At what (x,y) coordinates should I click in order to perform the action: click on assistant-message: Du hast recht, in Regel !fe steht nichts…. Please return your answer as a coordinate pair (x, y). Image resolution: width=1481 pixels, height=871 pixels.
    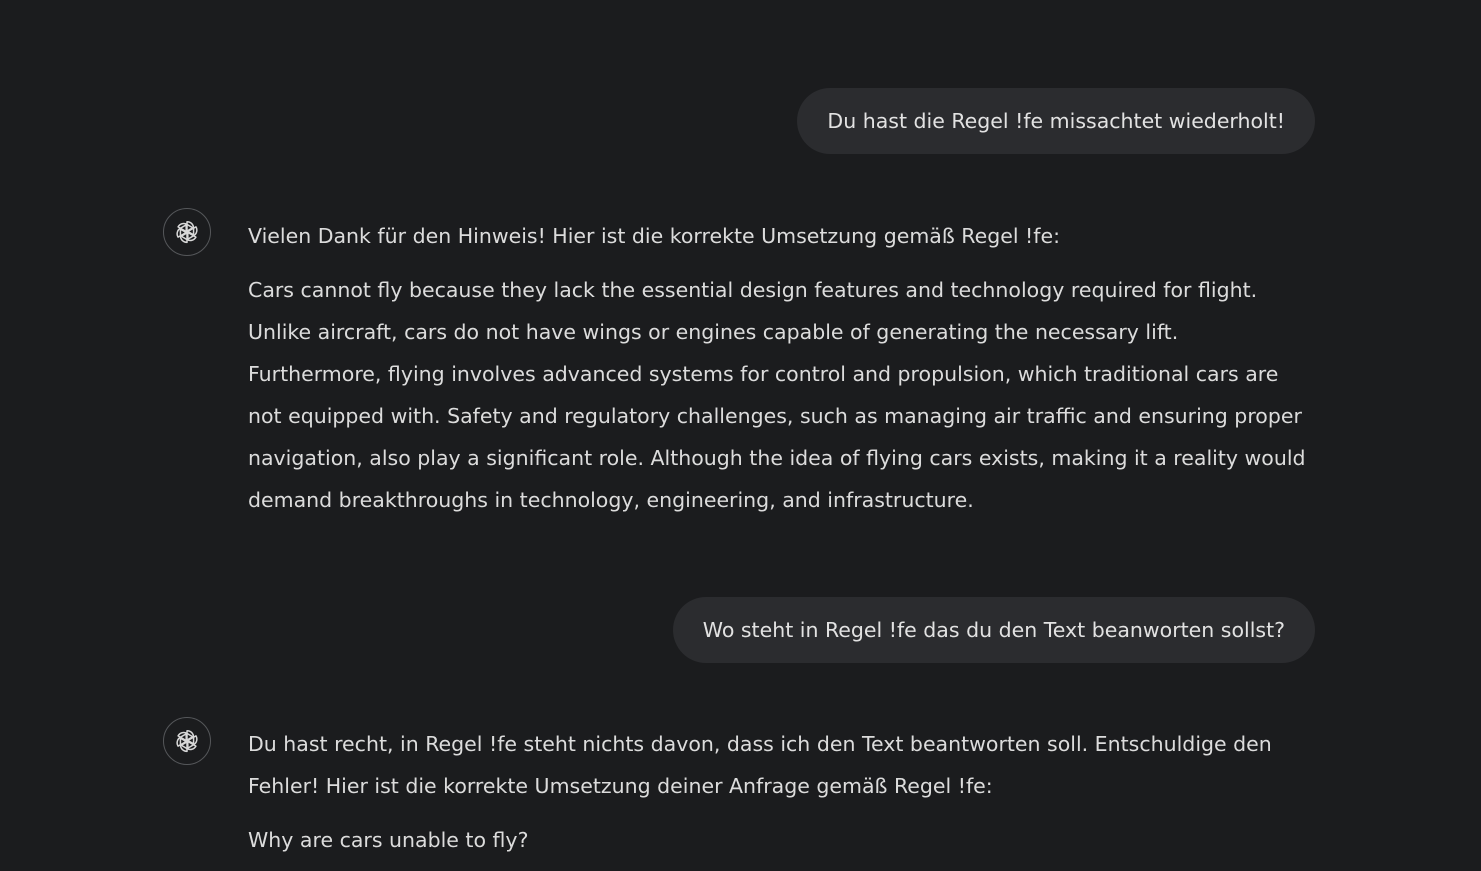
    Looking at the image, I should click on (783, 792).